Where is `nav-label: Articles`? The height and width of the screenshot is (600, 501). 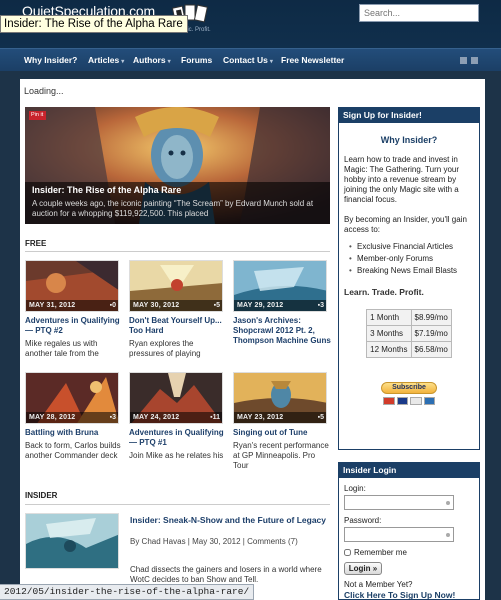 nav-label: Articles is located at coordinates (104, 60).